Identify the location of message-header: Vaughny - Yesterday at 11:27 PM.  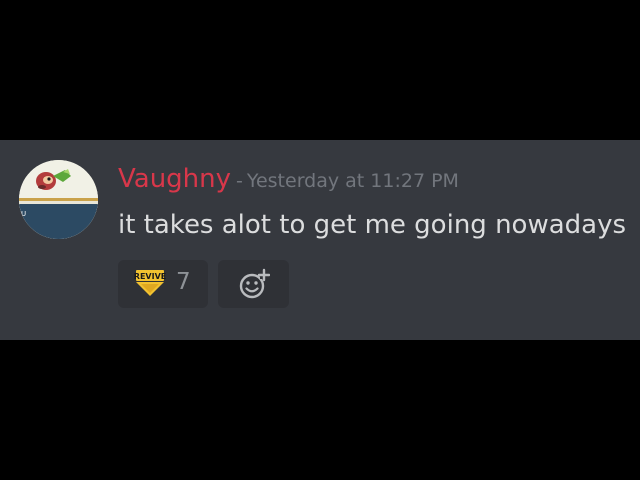
(288, 182).